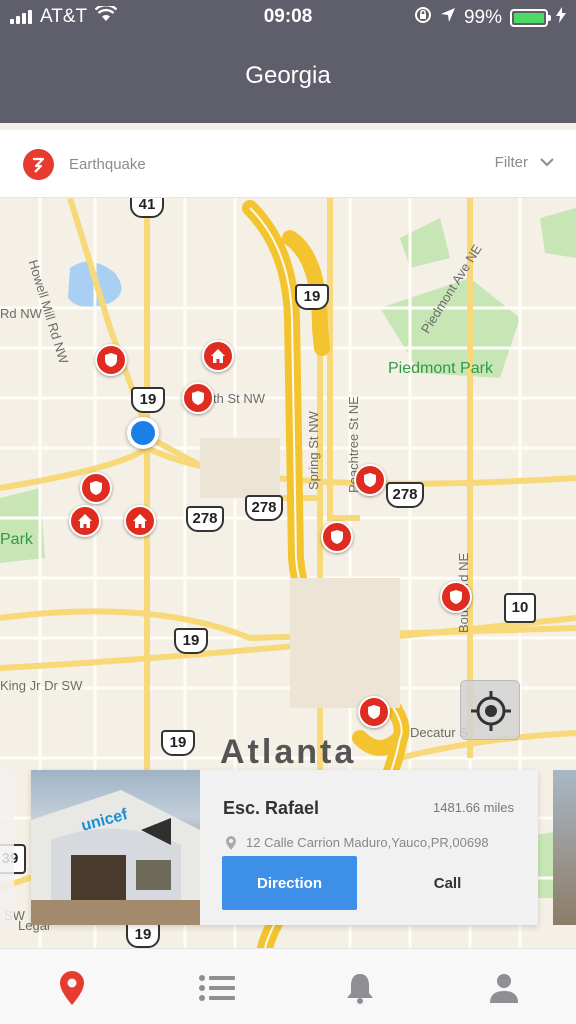 This screenshot has height=1024, width=576. I want to click on street-label-spring: Spring St NW, so click(313, 450).